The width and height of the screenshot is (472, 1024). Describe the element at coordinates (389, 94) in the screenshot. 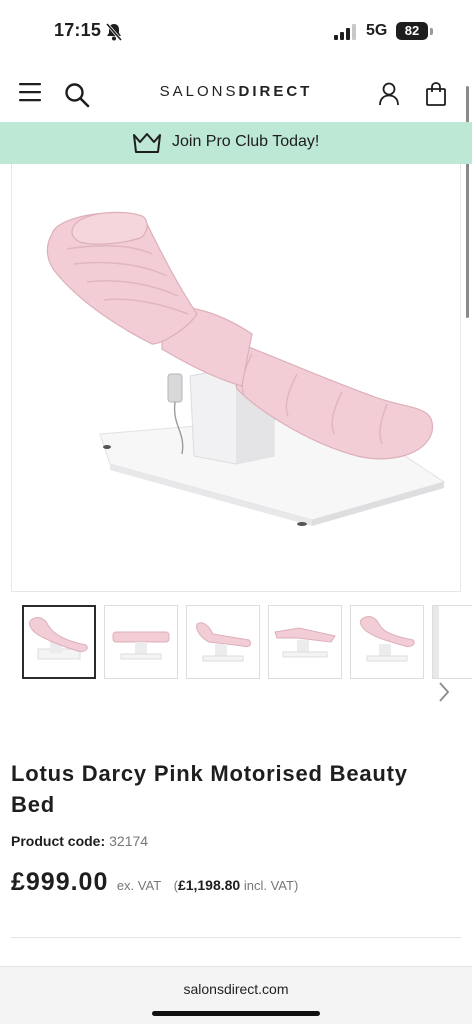

I see `account-icon` at that location.